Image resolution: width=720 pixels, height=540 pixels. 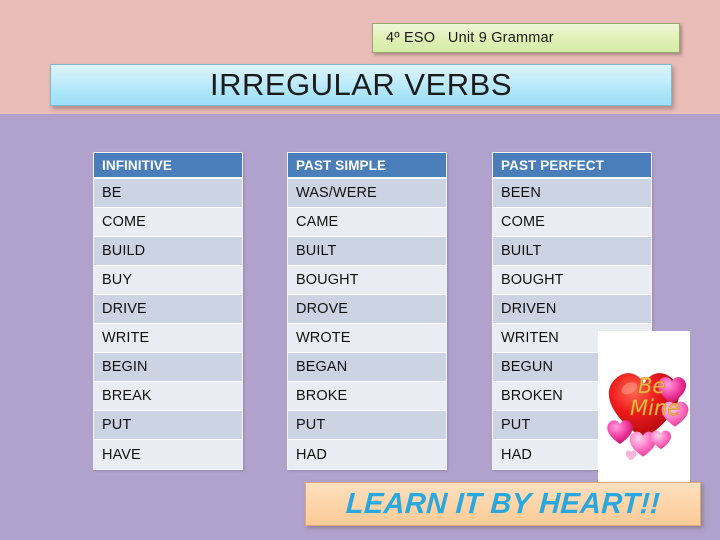 I want to click on cell-value: BEGIN, so click(x=125, y=367).